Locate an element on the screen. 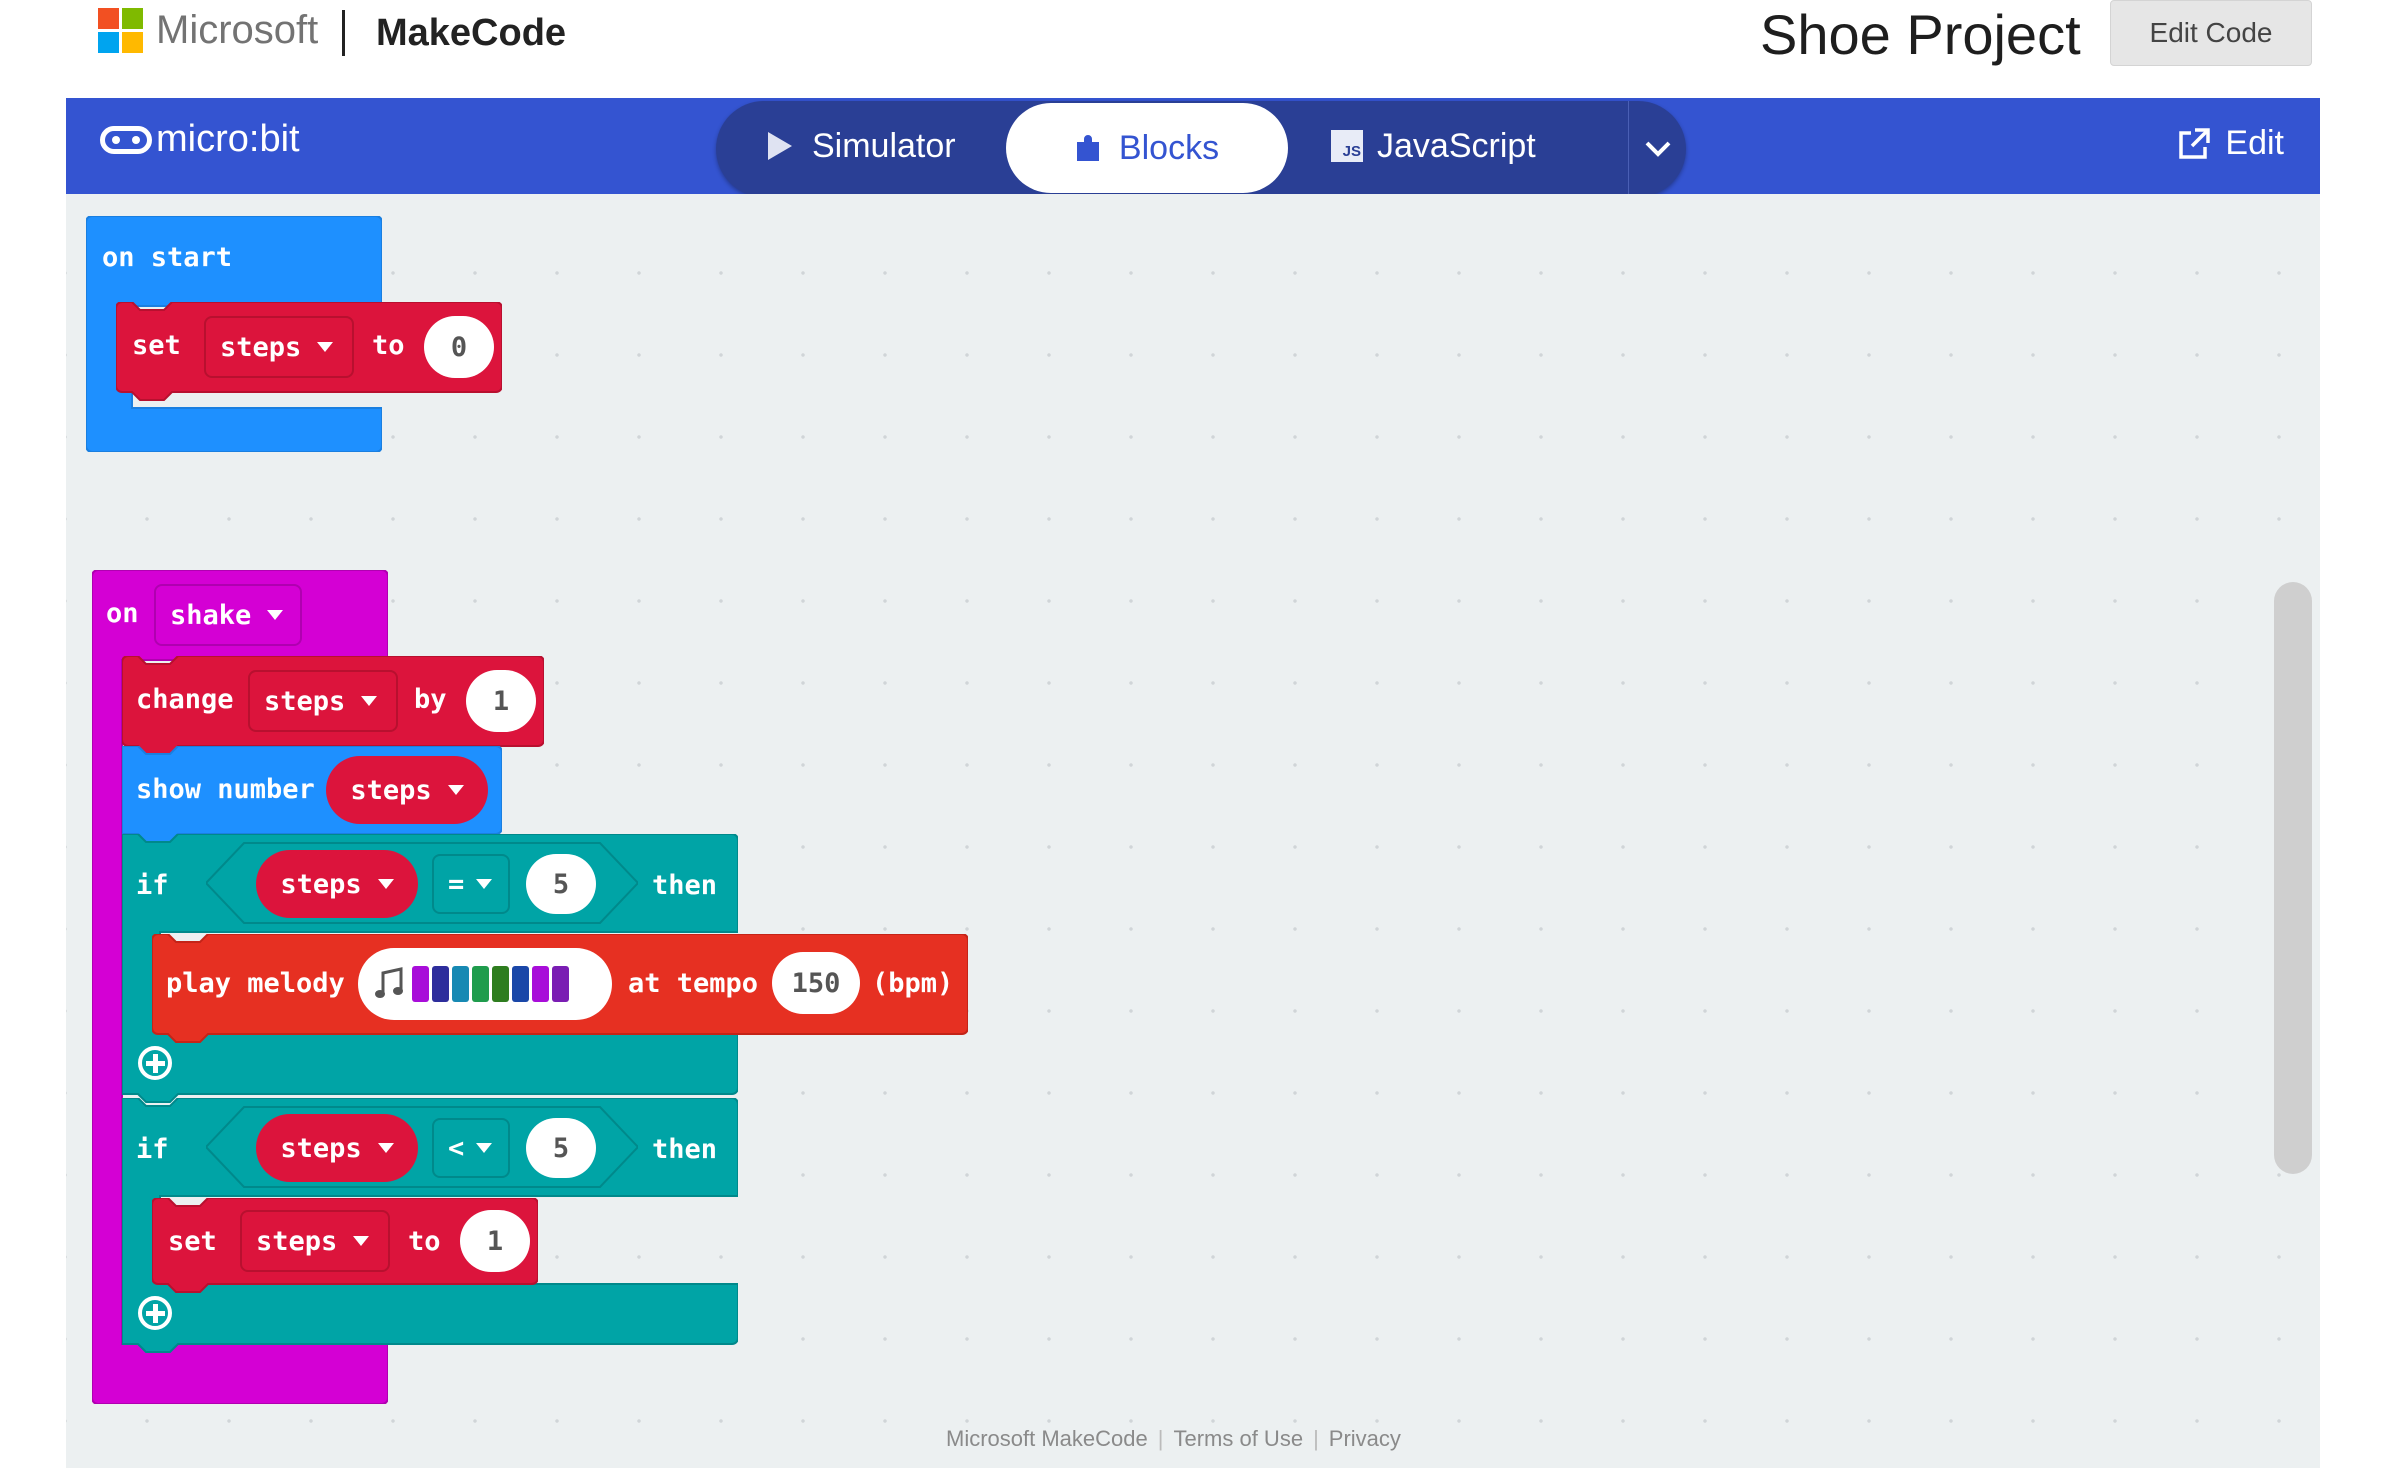 This screenshot has height=1468, width=2390. tempo-input: 150 is located at coordinates (816, 983).